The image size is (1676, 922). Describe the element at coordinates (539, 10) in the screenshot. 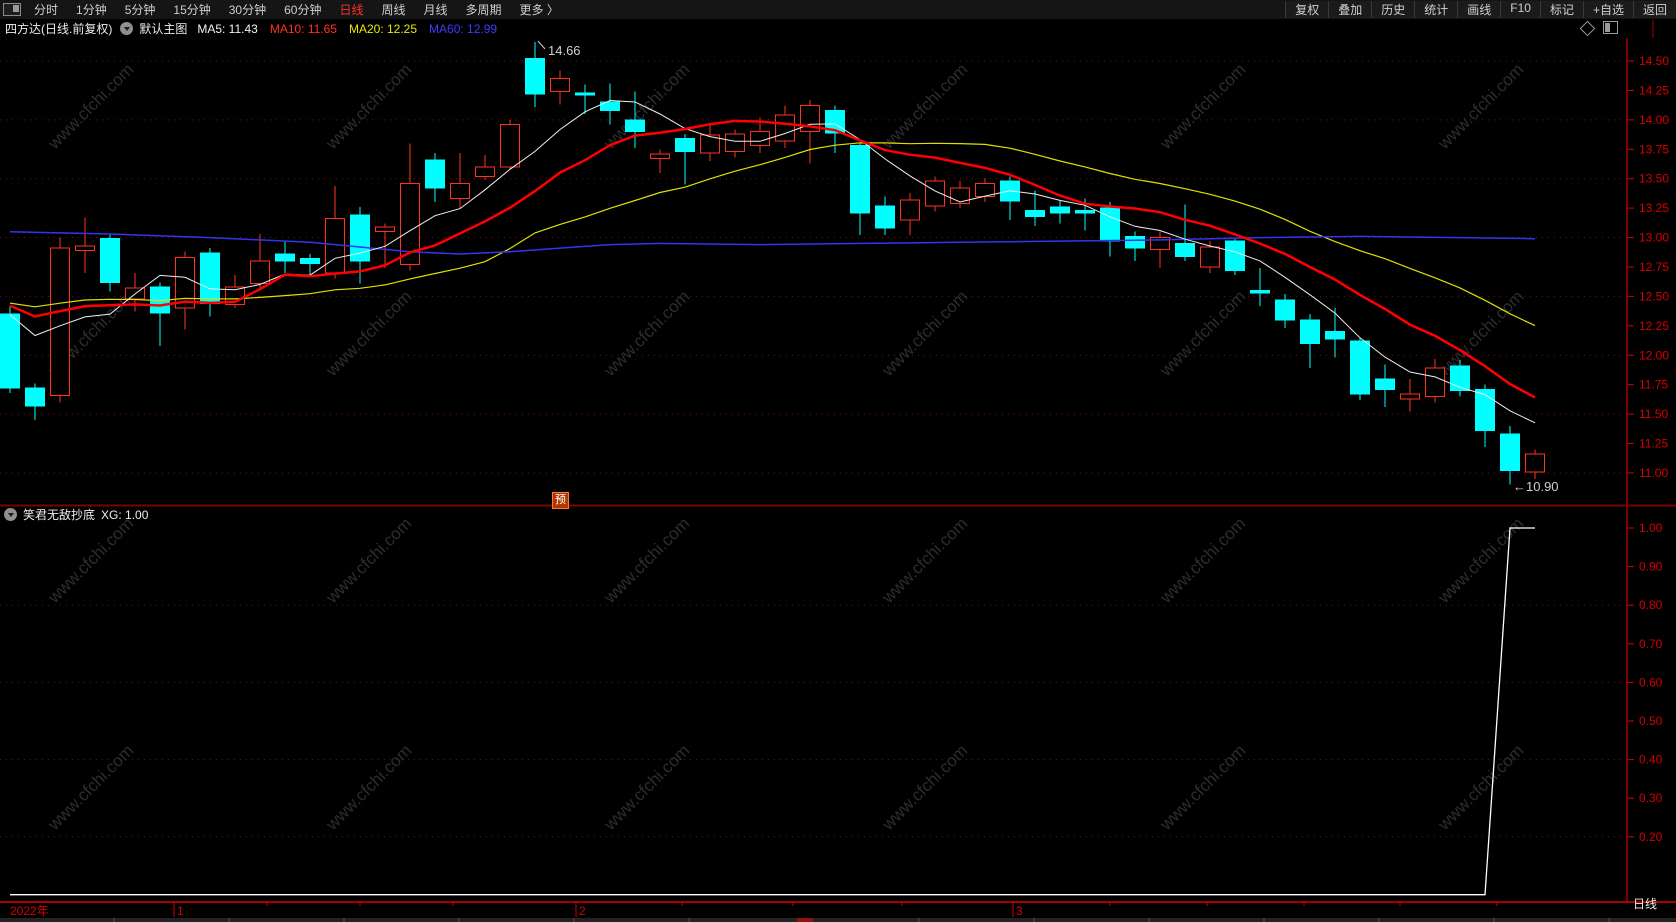

I see `menu-item-10: 更多 〉` at that location.